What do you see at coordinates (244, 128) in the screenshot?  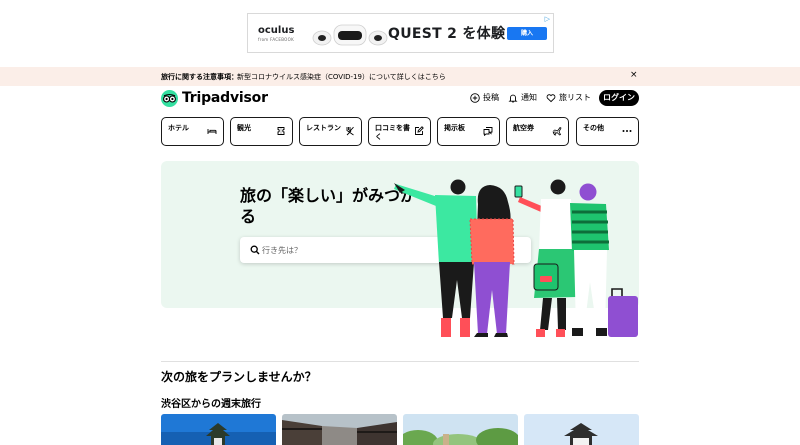 I see `category-label: 観光` at bounding box center [244, 128].